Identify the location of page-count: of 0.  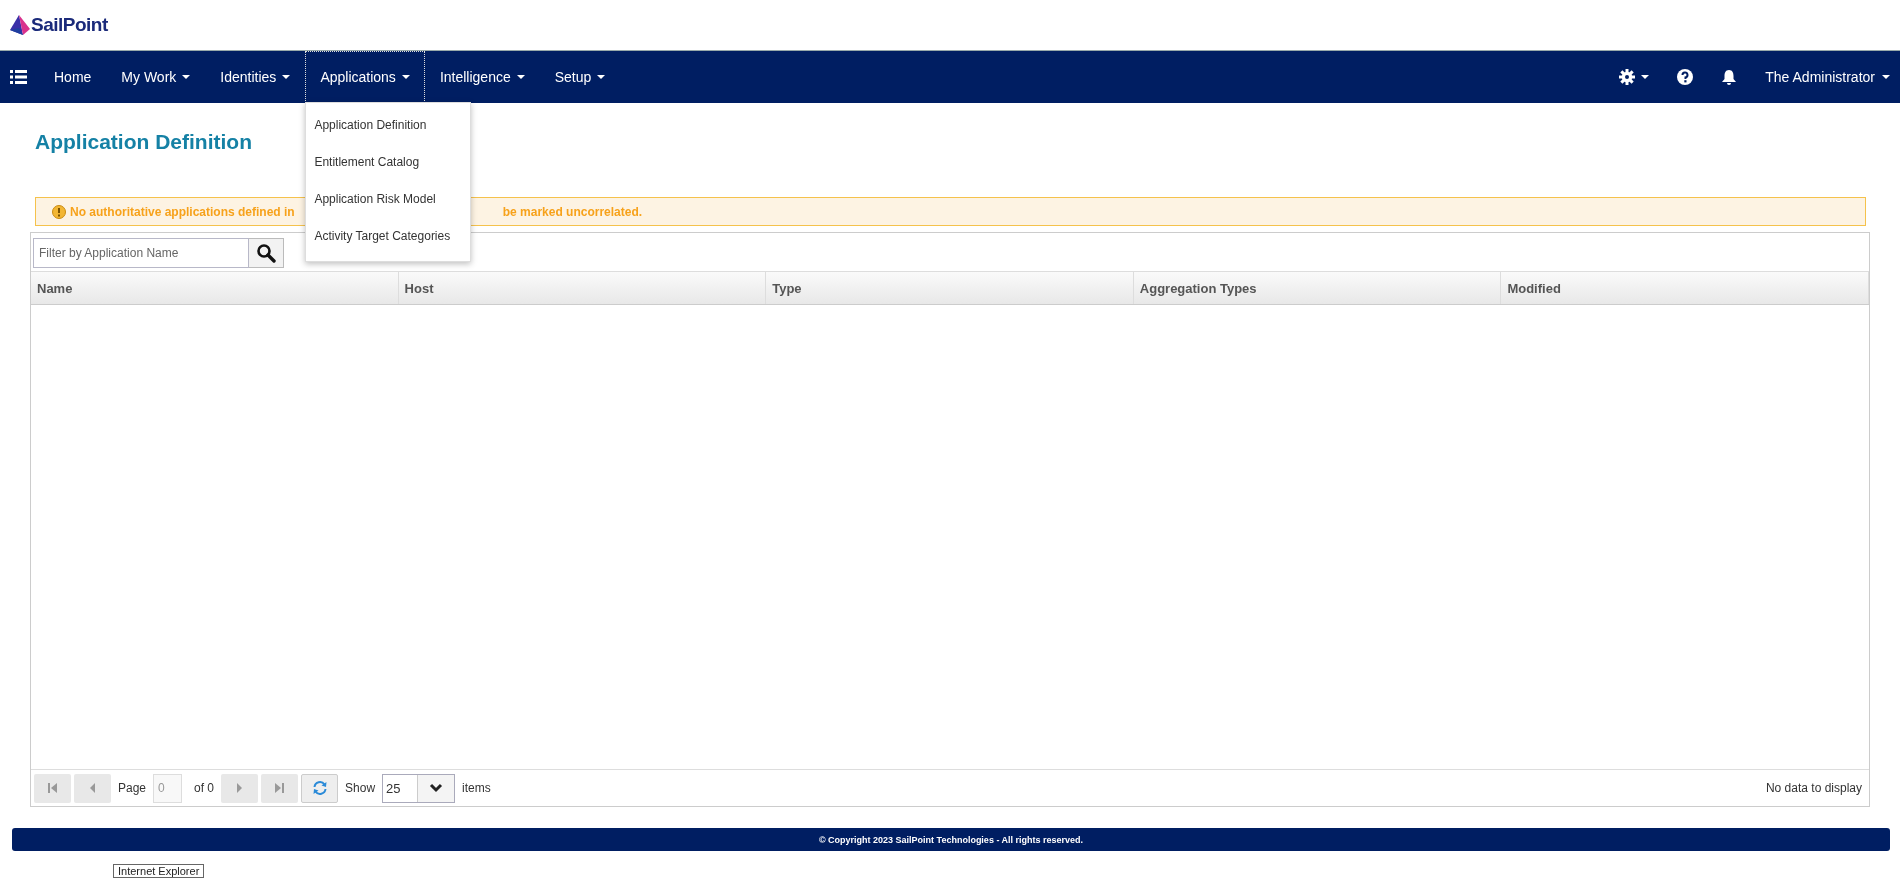
(204, 788).